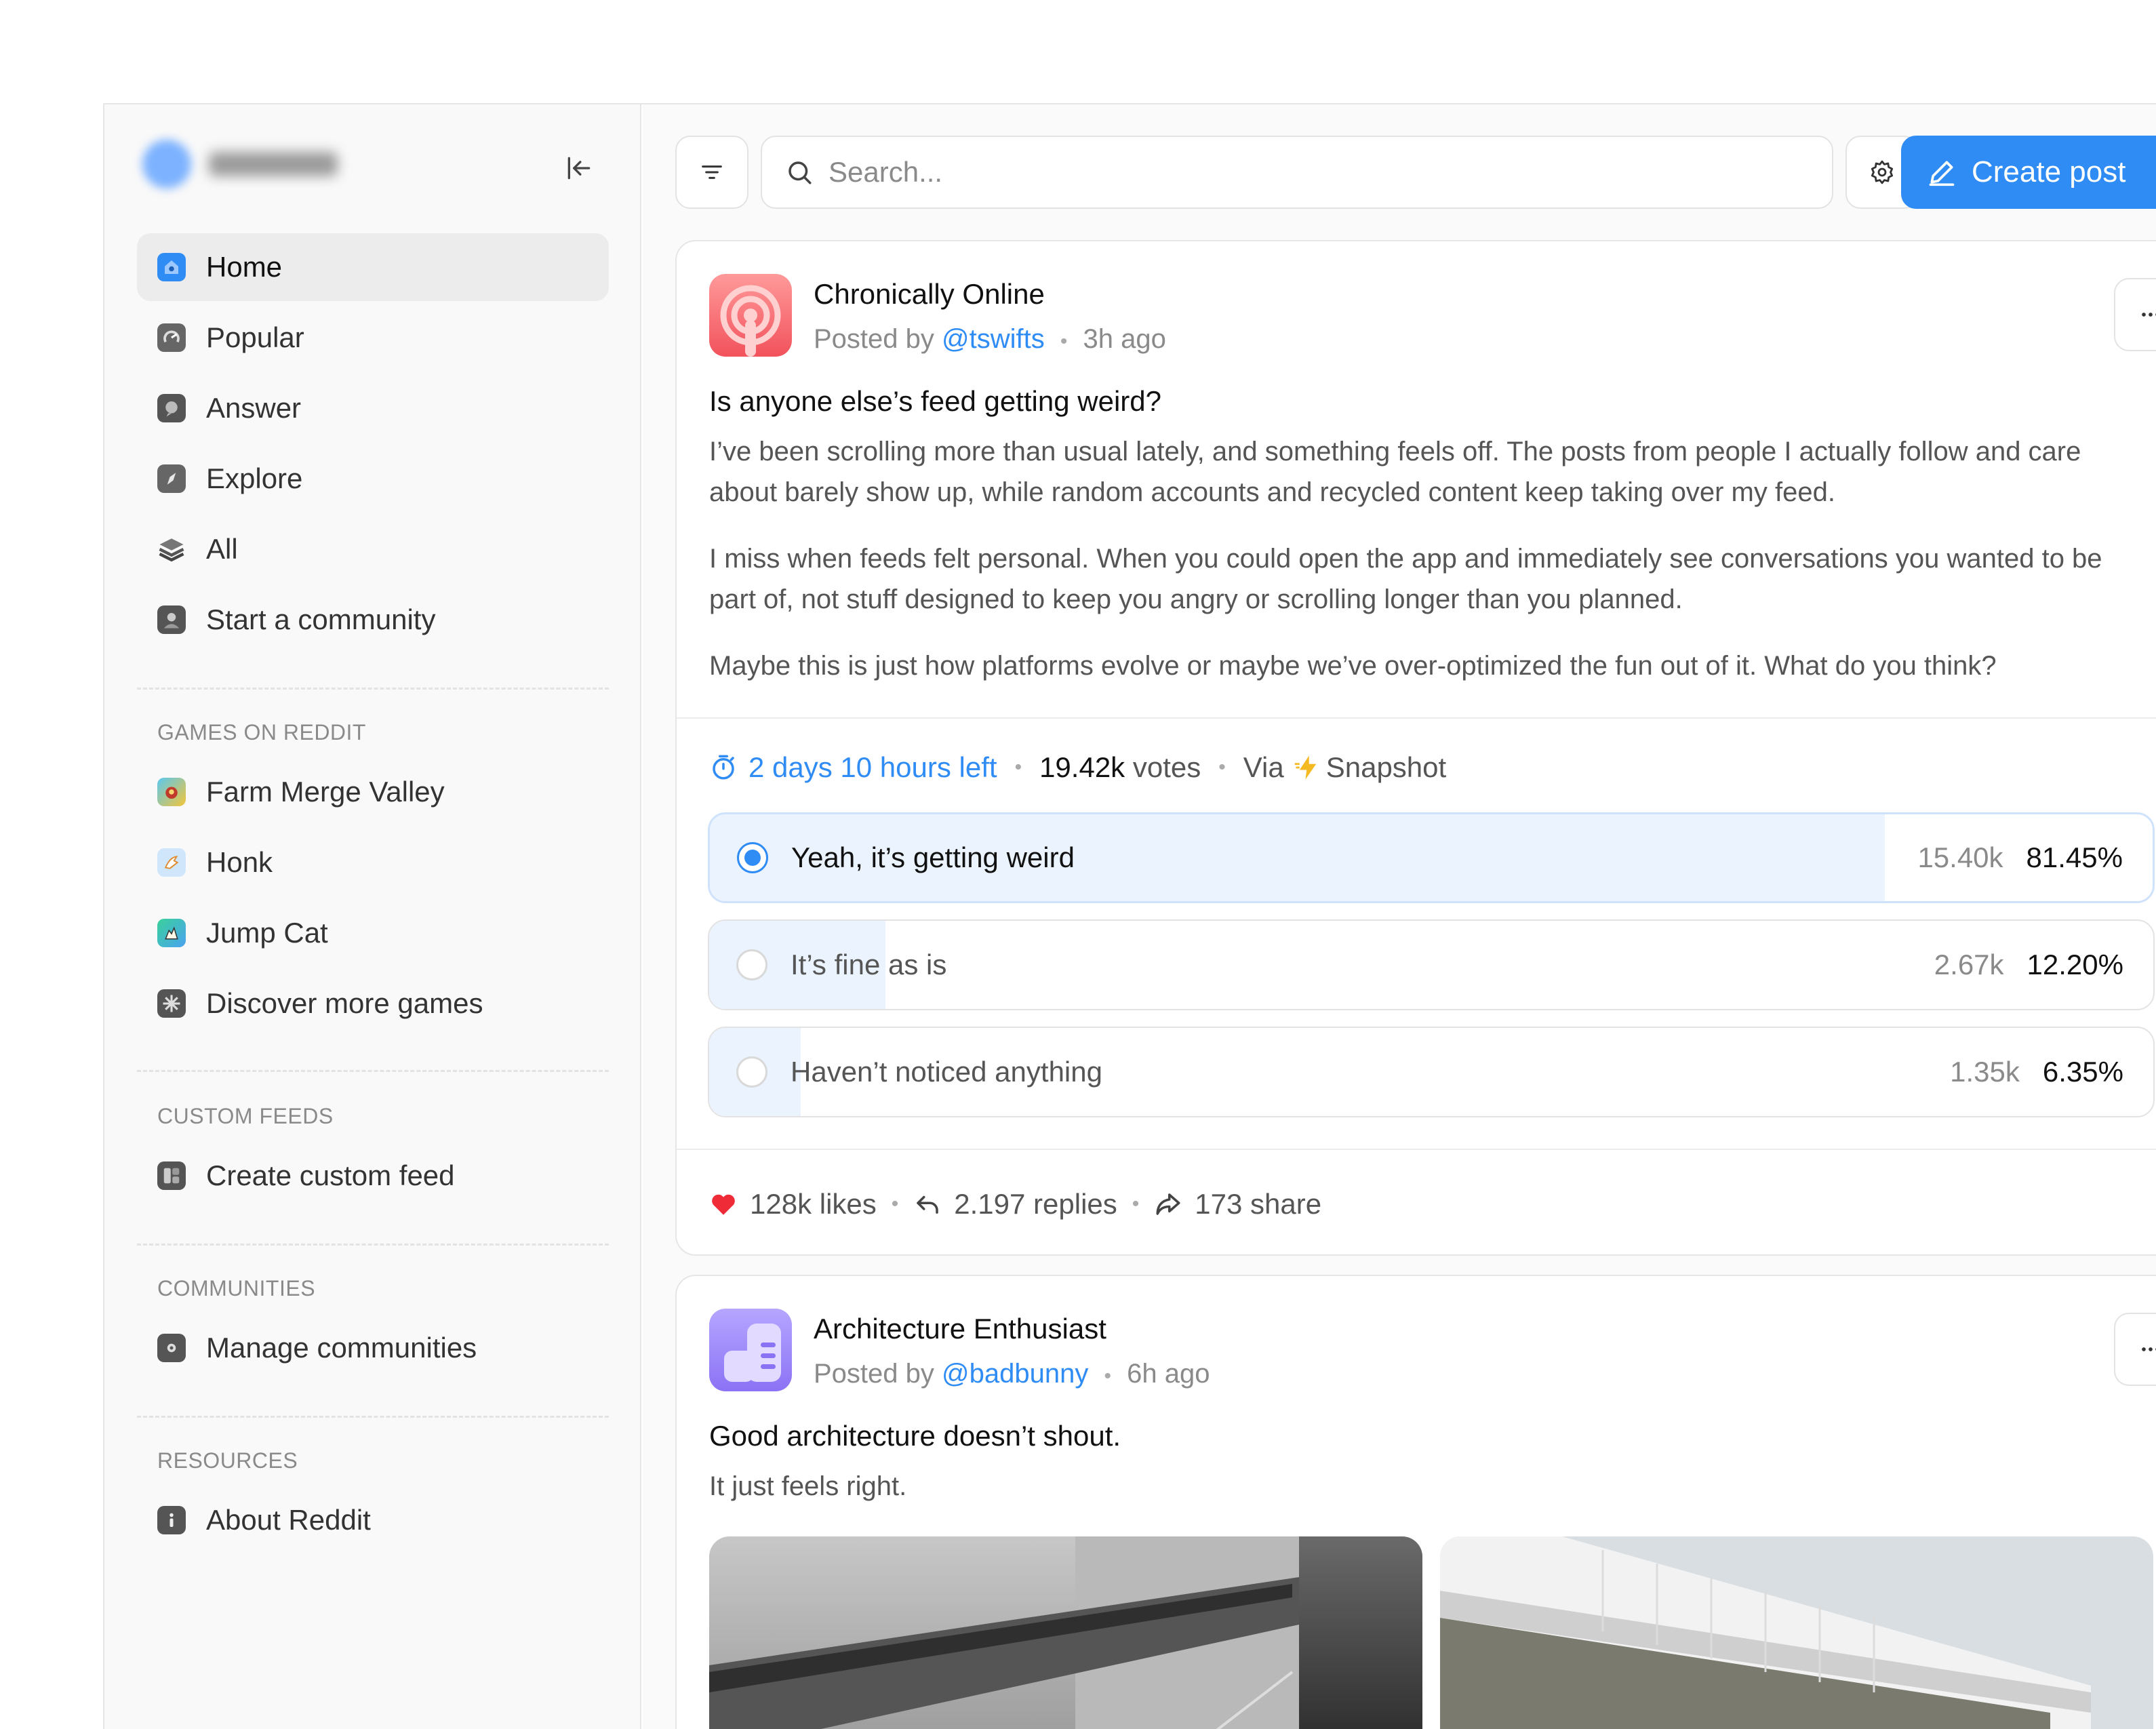 The image size is (2156, 1729). Describe the element at coordinates (245, 1116) in the screenshot. I see `section-title-custom-feeds: CUSTOM FEEDS` at that location.